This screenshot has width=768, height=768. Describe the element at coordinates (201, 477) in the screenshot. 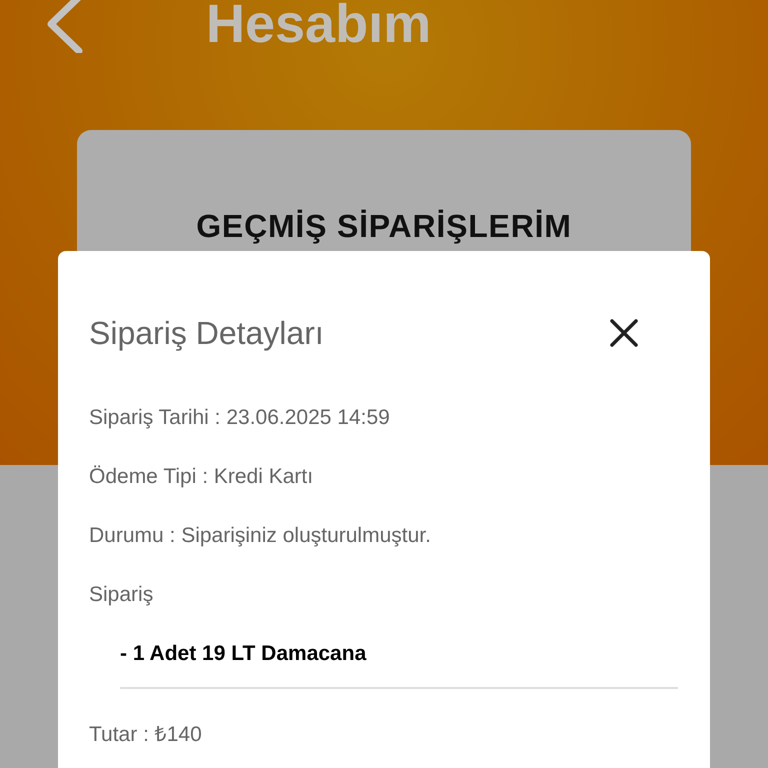

I see `detail-text: Ödeme Tipi : Kredi Kartı` at that location.